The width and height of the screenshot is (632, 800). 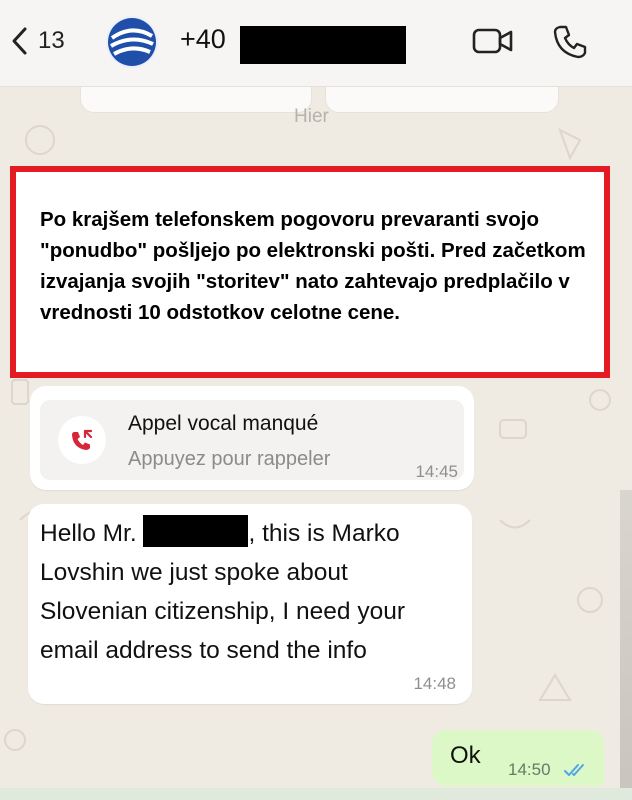 I want to click on missed-call-icon-wrap, so click(x=82, y=440).